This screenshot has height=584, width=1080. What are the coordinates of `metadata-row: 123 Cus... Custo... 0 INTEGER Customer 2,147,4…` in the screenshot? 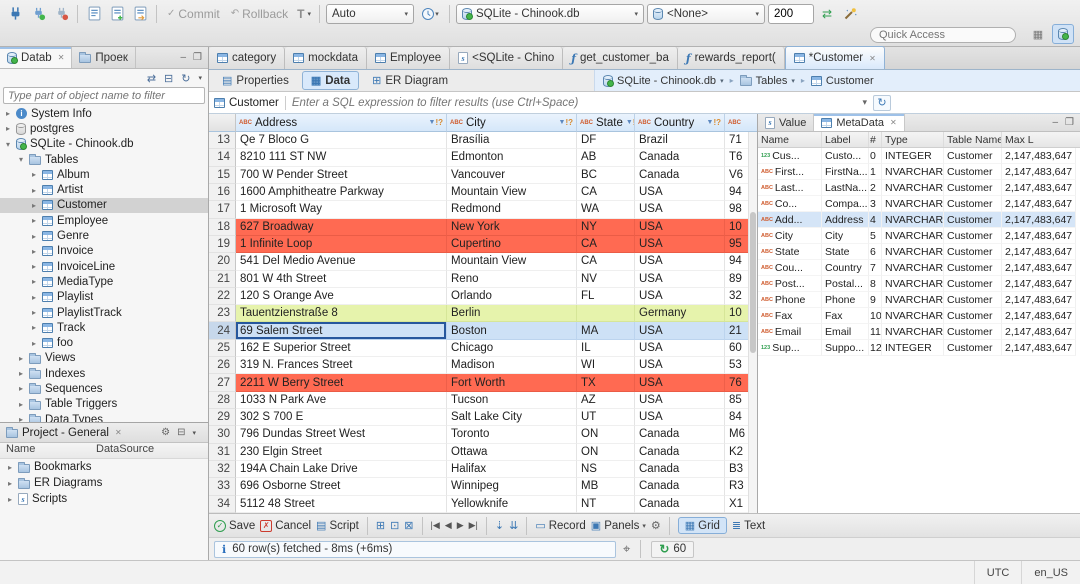 It's located at (919, 156).